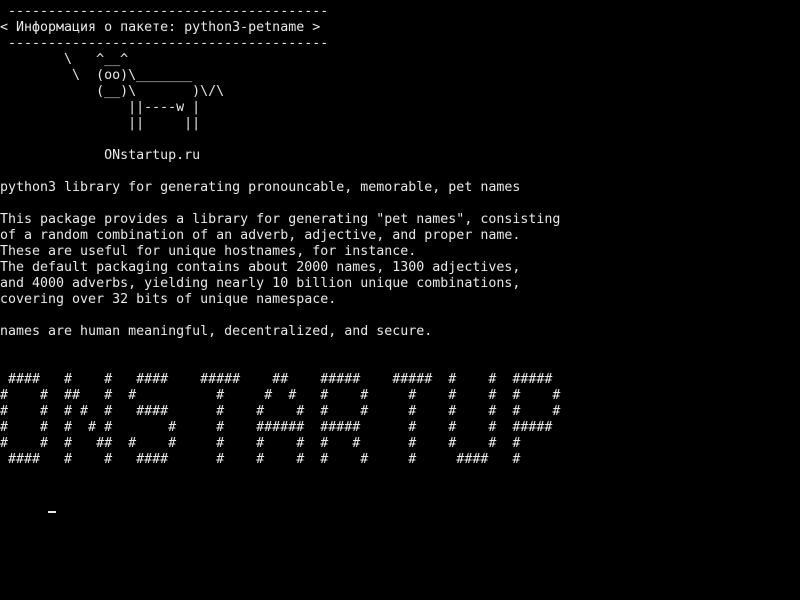 The image size is (800, 600). What do you see at coordinates (96, 75) in the screenshot?
I see `cow-ascii-line-2: \ (oo)\_______` at bounding box center [96, 75].